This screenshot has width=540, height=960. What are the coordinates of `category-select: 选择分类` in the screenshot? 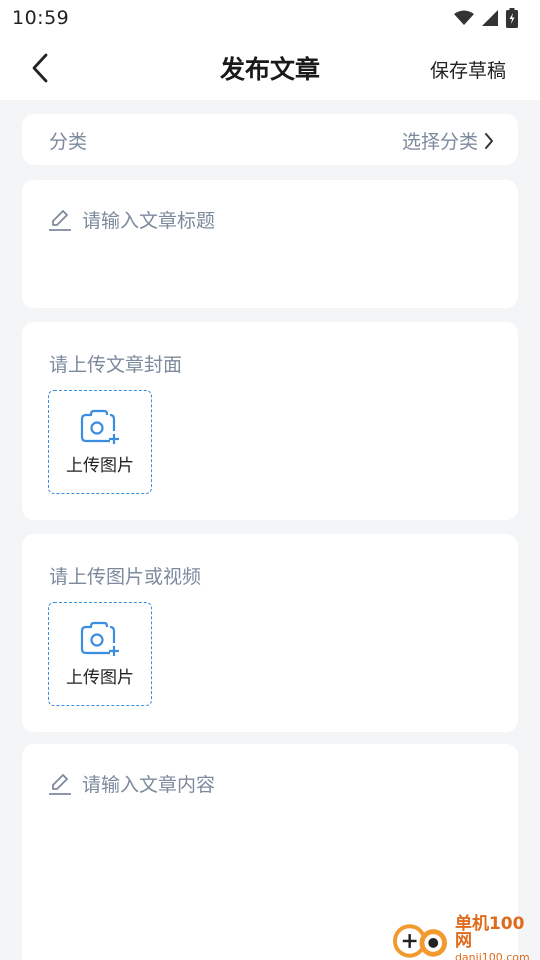 It's located at (448, 140).